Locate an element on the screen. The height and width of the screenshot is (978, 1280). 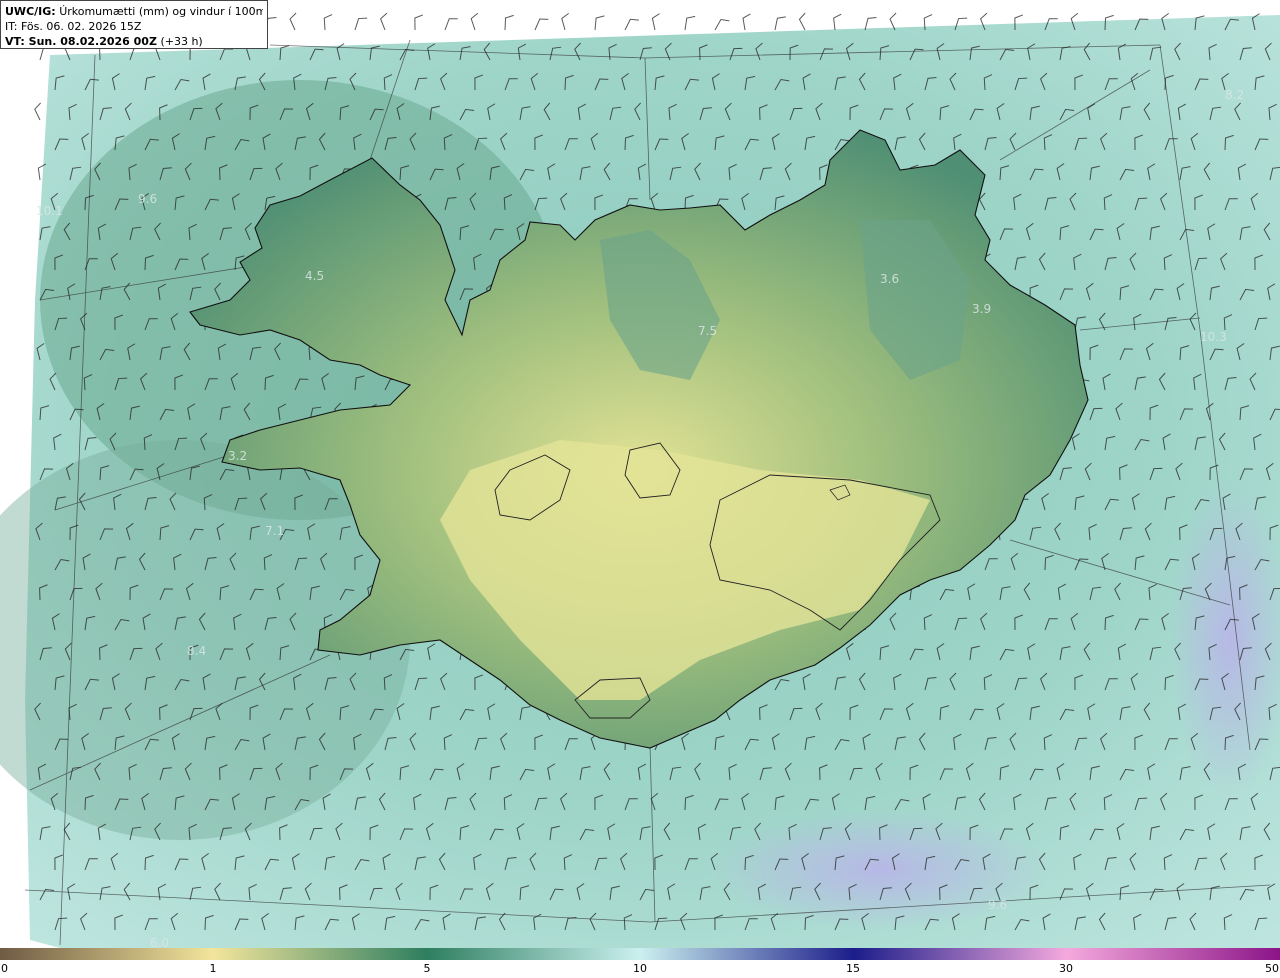
colorbar-tick-5: 5 is located at coordinates (427, 968).